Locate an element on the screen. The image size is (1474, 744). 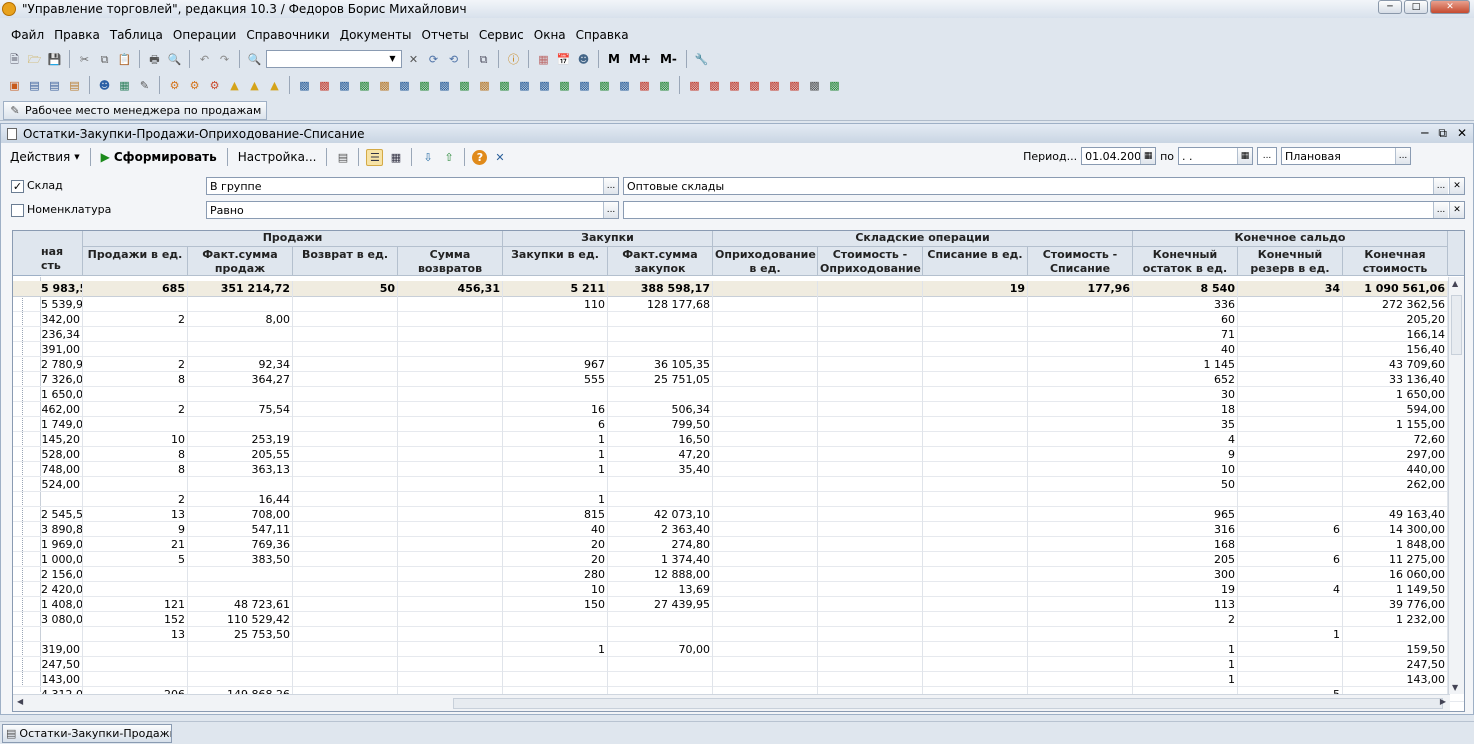
clear-icon: ✕ is located at coordinates (1456, 210).